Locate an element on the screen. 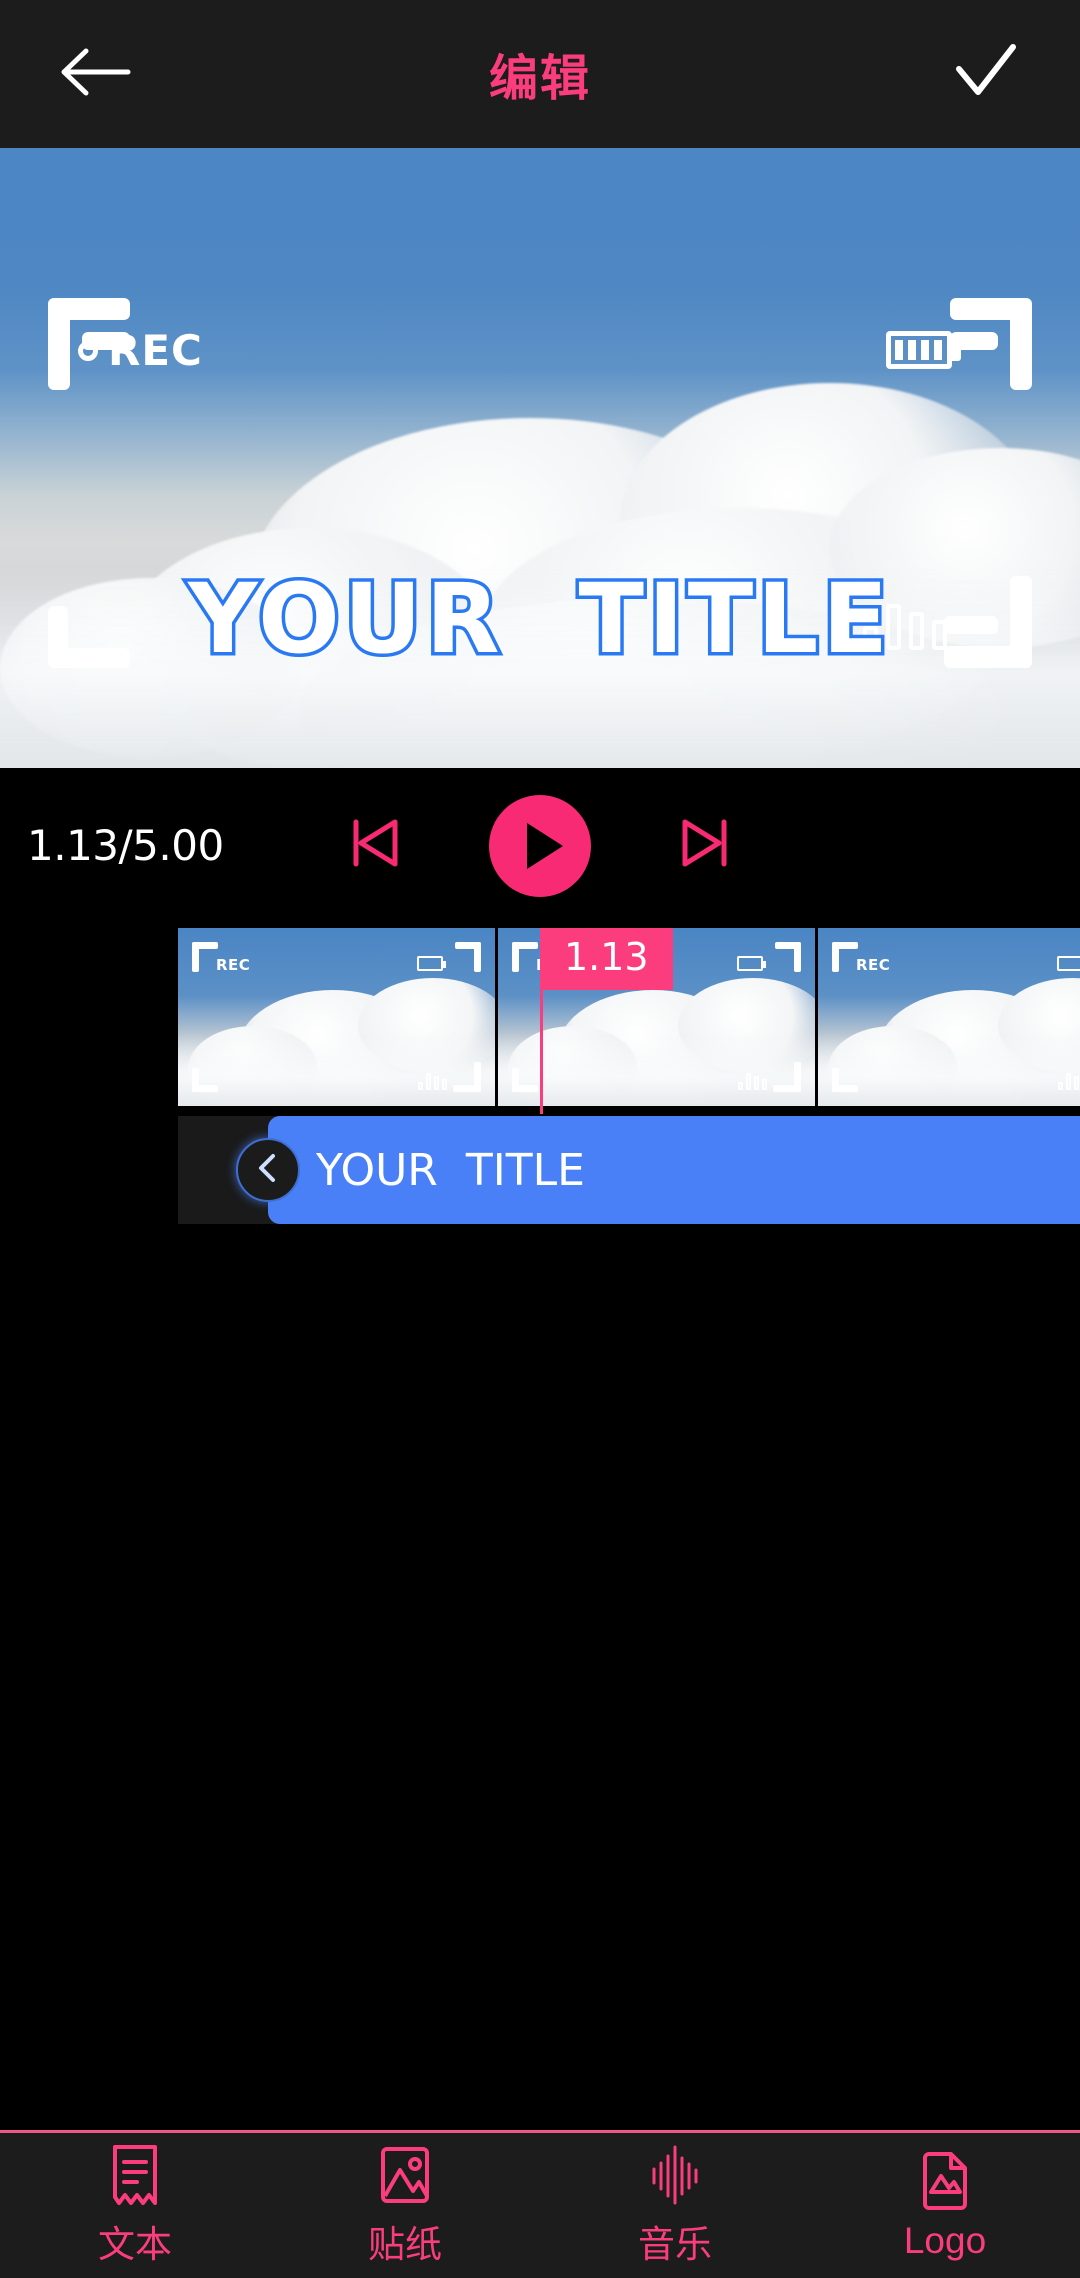 This screenshot has height=2278, width=1080. skip-previous-icon is located at coordinates (374, 845).